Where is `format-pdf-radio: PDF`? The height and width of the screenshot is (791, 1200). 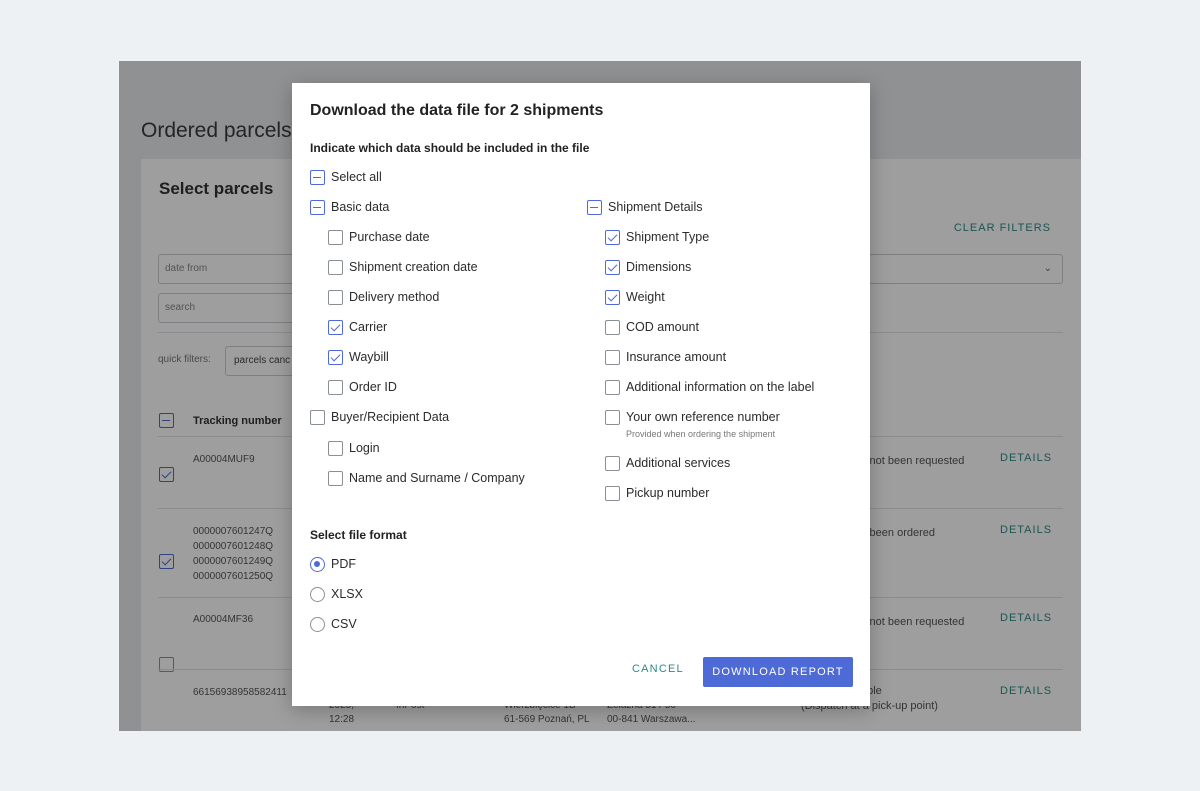 format-pdf-radio: PDF is located at coordinates (333, 564).